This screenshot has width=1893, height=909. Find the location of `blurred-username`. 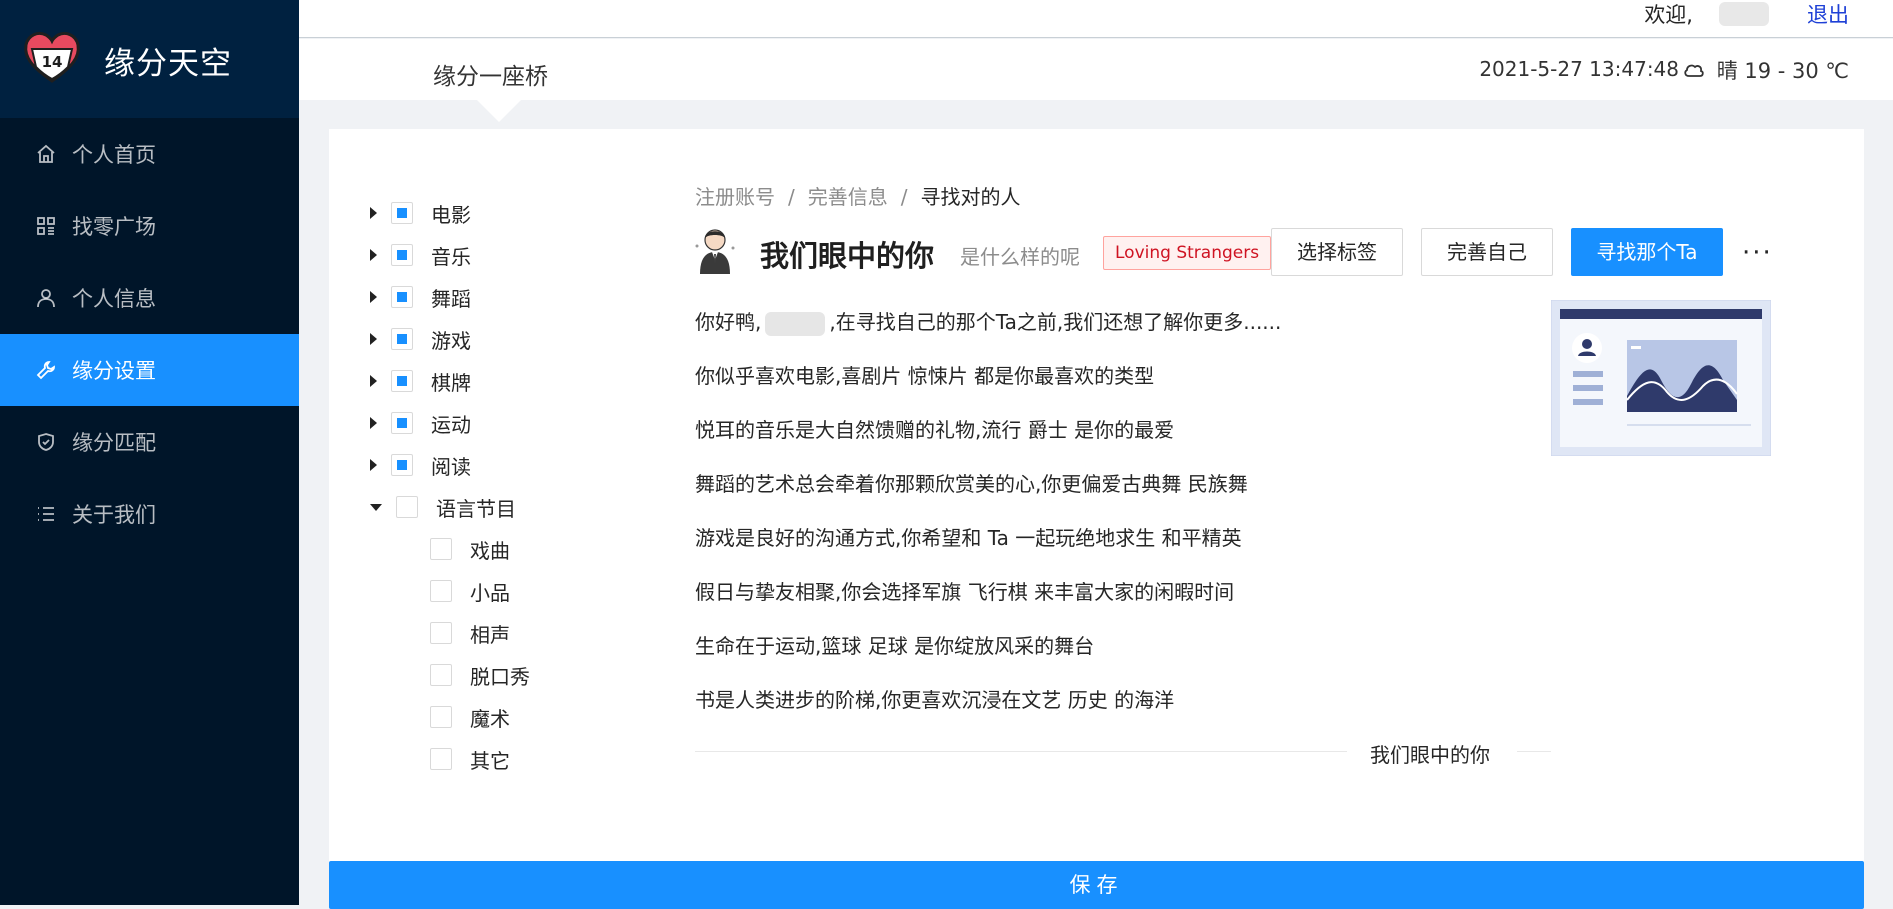

blurred-username is located at coordinates (1744, 14).